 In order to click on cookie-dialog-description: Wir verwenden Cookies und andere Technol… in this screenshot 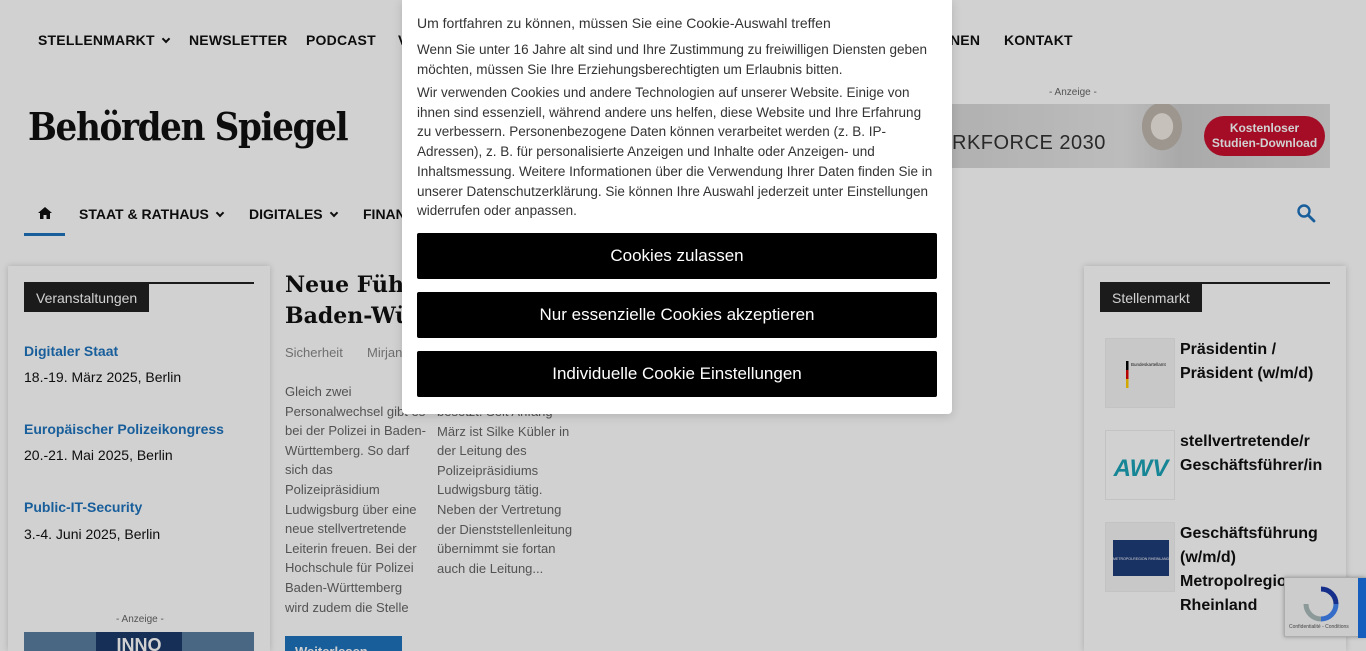, I will do `click(675, 152)`.